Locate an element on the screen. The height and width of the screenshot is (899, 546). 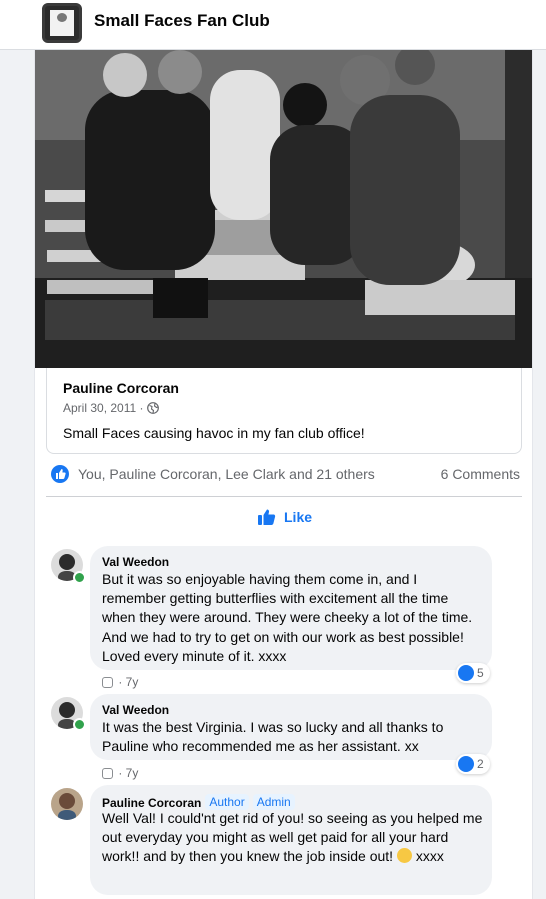
reaction-count: 5 is located at coordinates (480, 673).